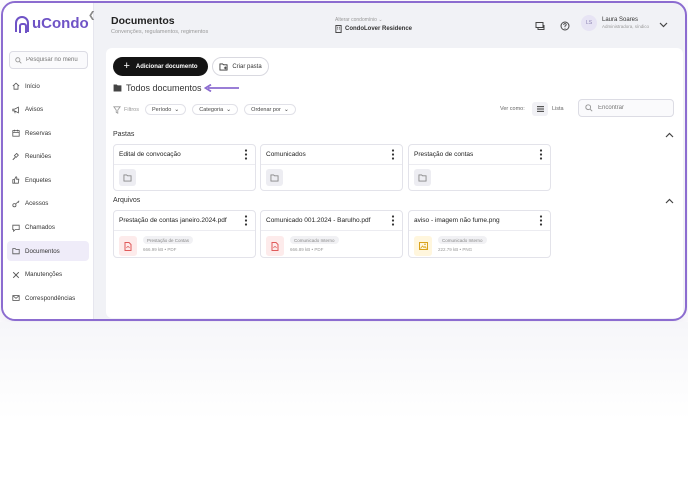 This screenshot has width=688, height=486. Describe the element at coordinates (663, 25) in the screenshot. I see `chevron-down-icon` at that location.